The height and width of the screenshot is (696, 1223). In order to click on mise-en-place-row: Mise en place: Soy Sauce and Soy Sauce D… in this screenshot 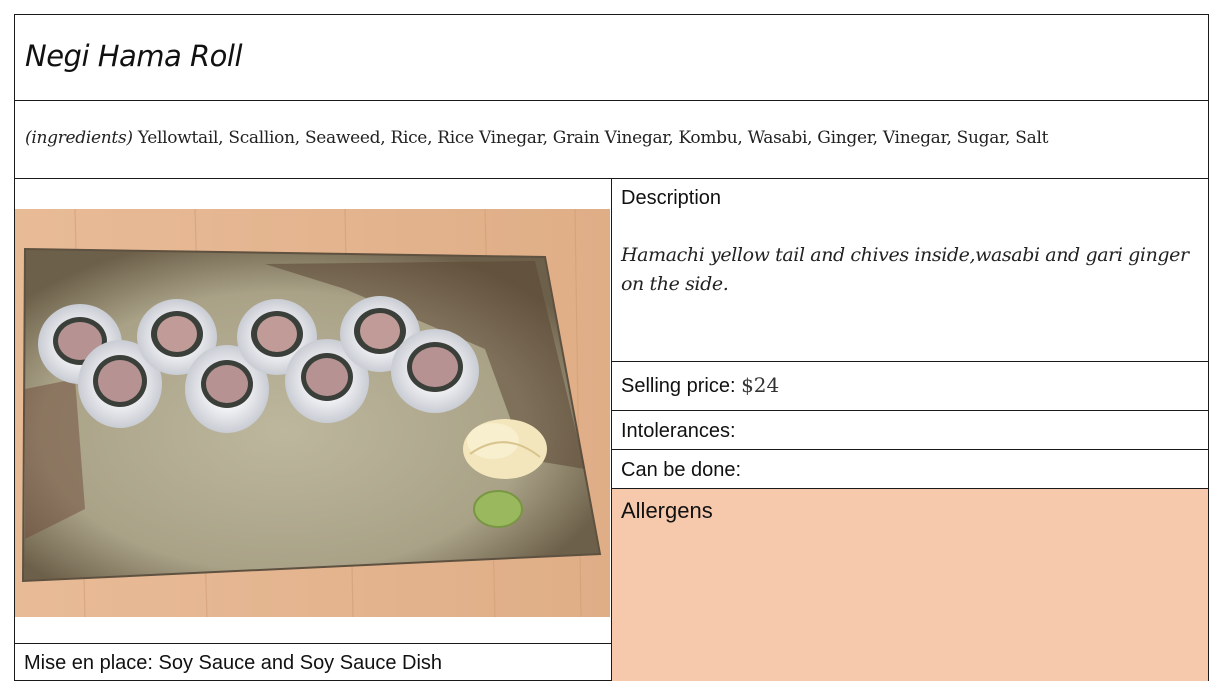, I will do `click(313, 662)`.